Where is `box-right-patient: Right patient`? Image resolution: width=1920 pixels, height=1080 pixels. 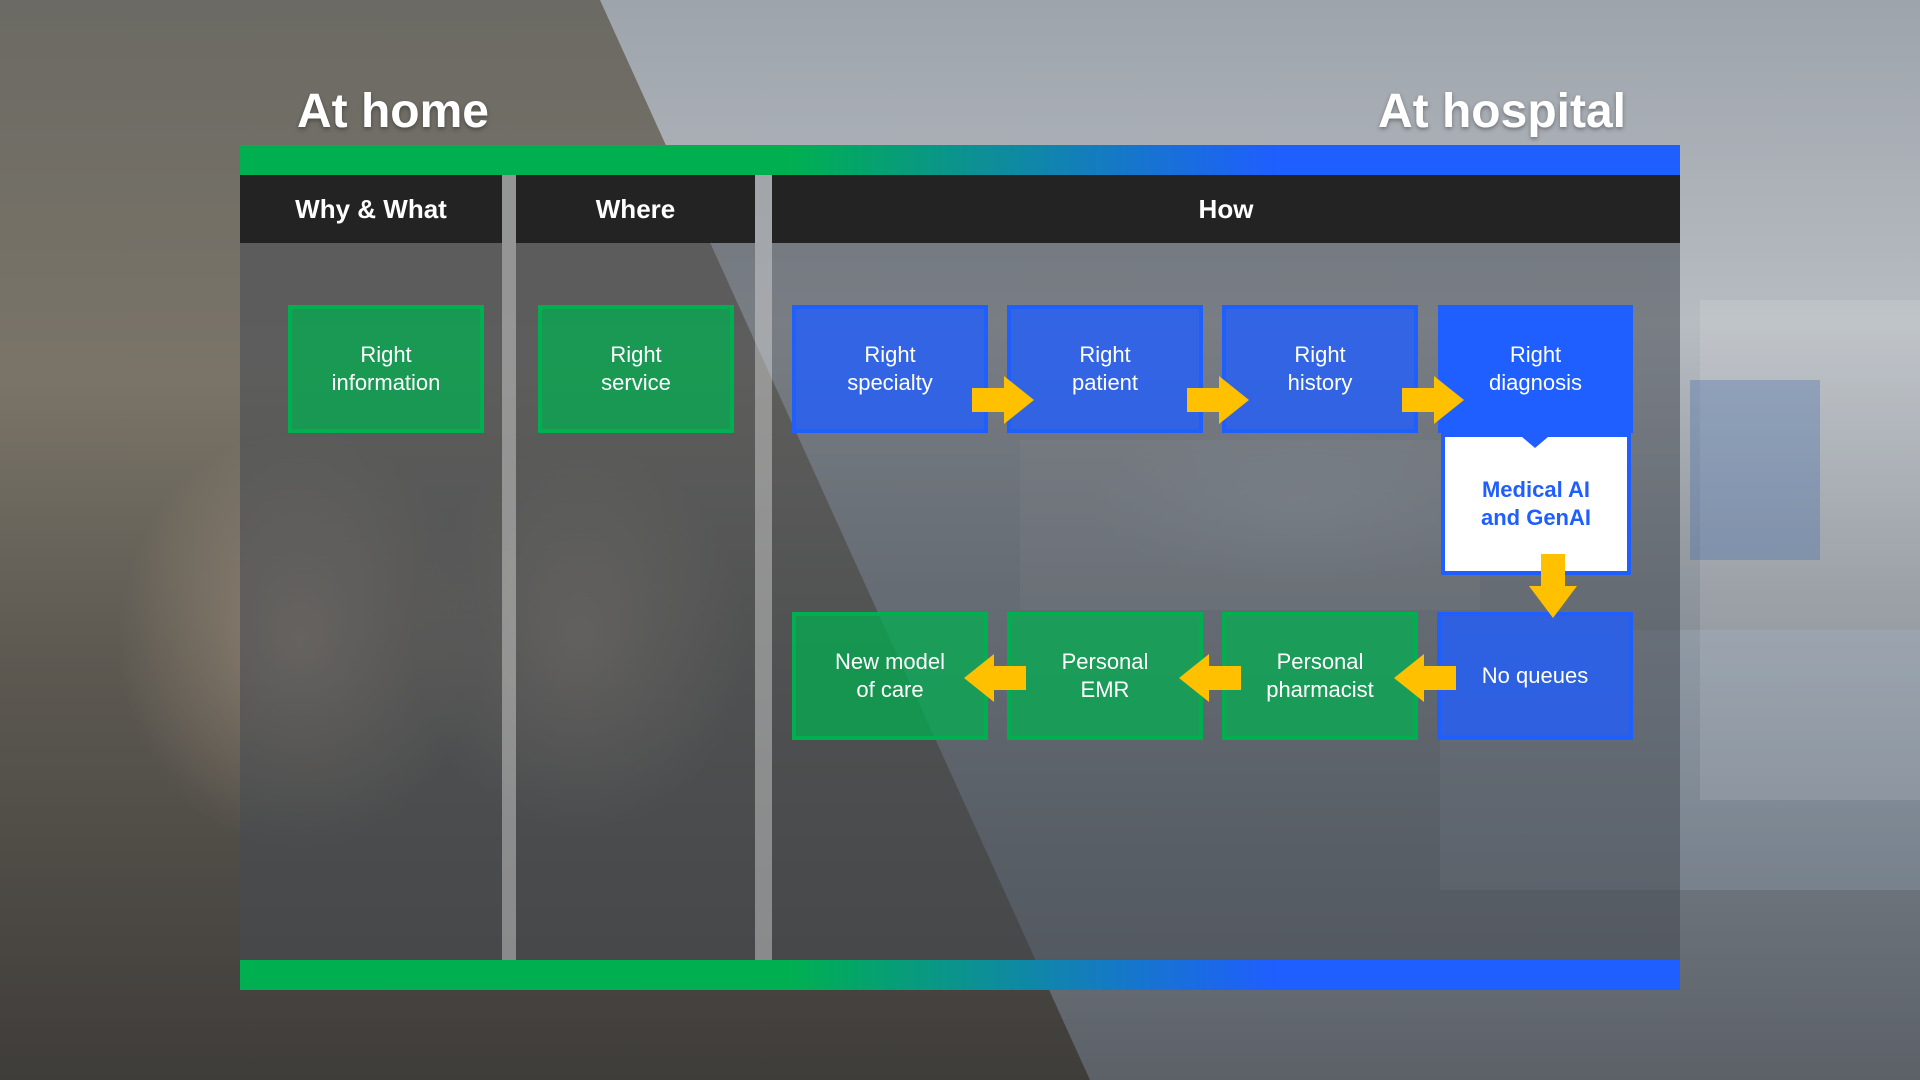
box-right-patient: Right patient is located at coordinates (1105, 369).